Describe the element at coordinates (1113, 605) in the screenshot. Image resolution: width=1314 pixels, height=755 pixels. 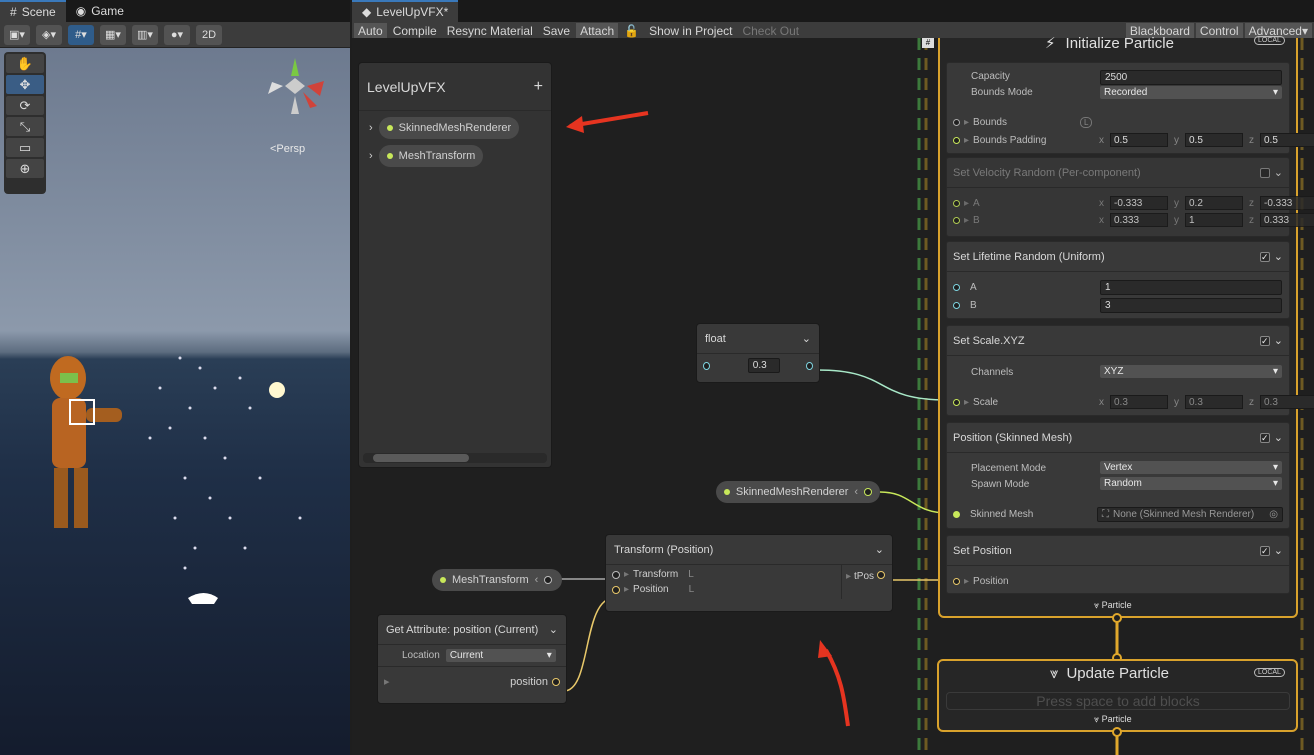
I see `initialize-flow-out: ⩔ Particle` at that location.